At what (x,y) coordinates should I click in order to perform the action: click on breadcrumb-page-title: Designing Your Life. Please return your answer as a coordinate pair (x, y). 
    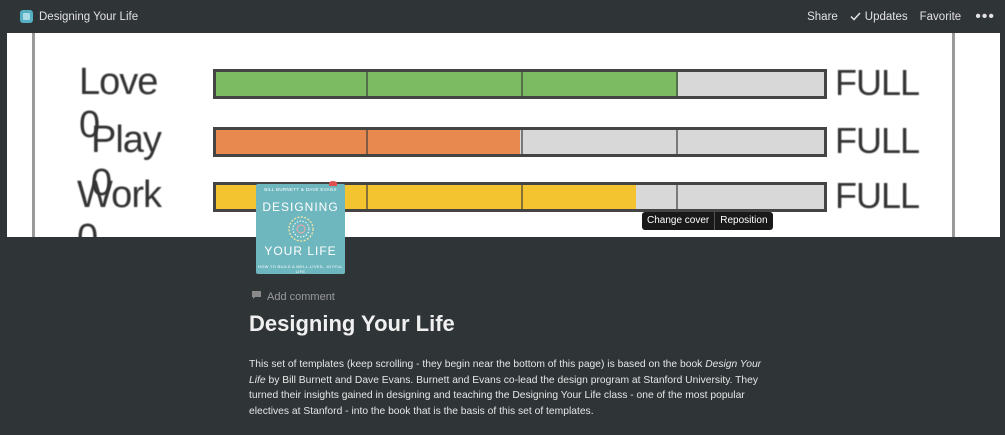
    Looking at the image, I should click on (88, 17).